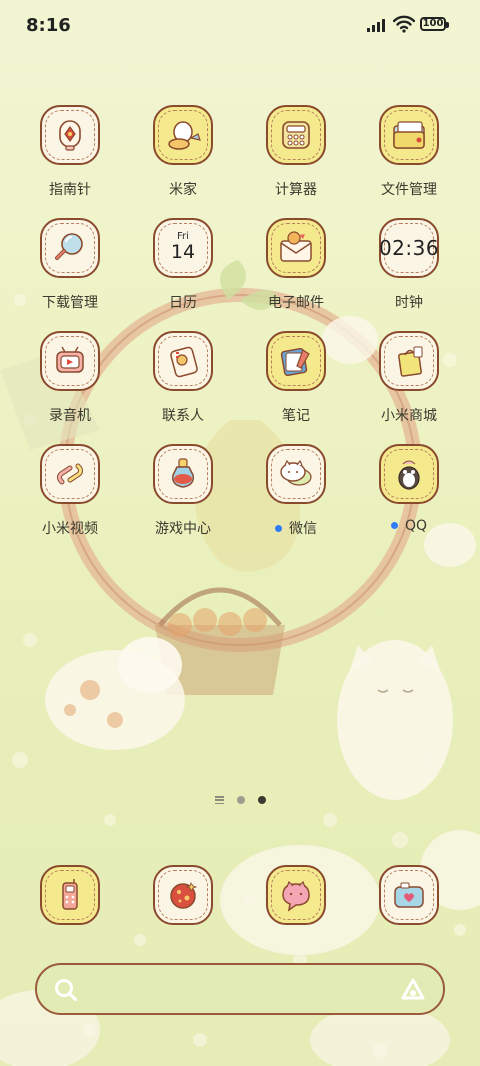 The image size is (480, 1066). What do you see at coordinates (296, 528) in the screenshot?
I see `app-label: 微信` at bounding box center [296, 528].